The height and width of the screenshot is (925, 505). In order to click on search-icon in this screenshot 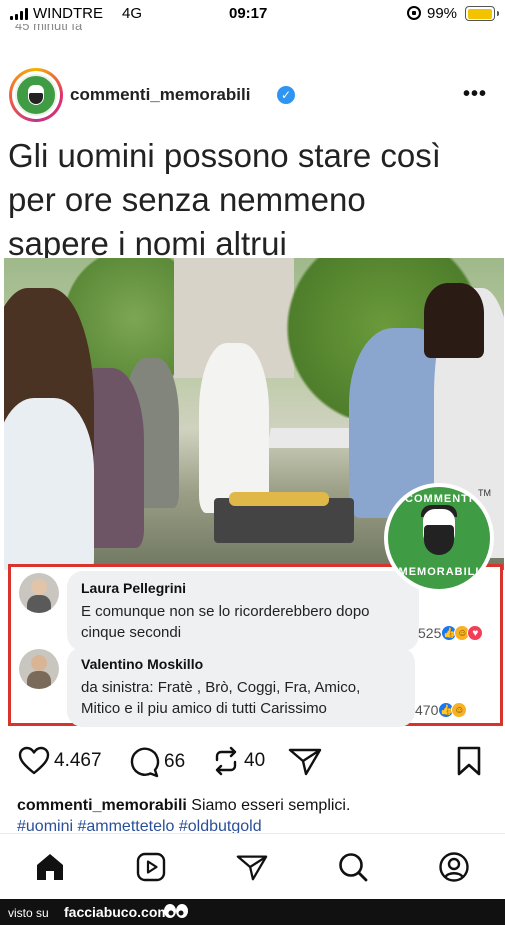, I will do `click(353, 867)`.